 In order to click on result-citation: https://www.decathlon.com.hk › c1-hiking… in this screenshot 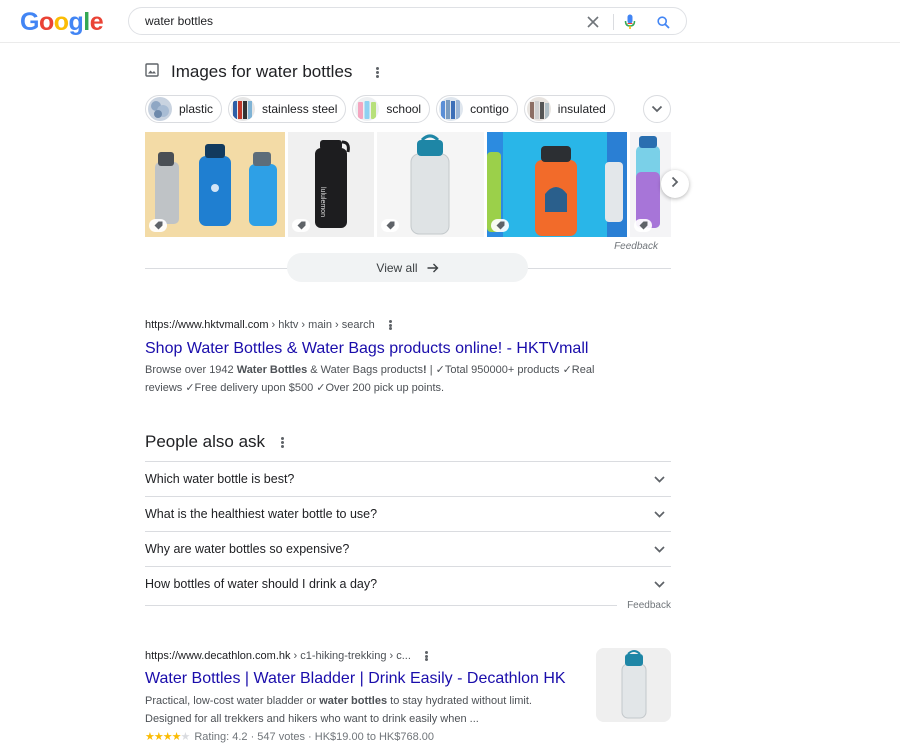, I will do `click(286, 656)`.